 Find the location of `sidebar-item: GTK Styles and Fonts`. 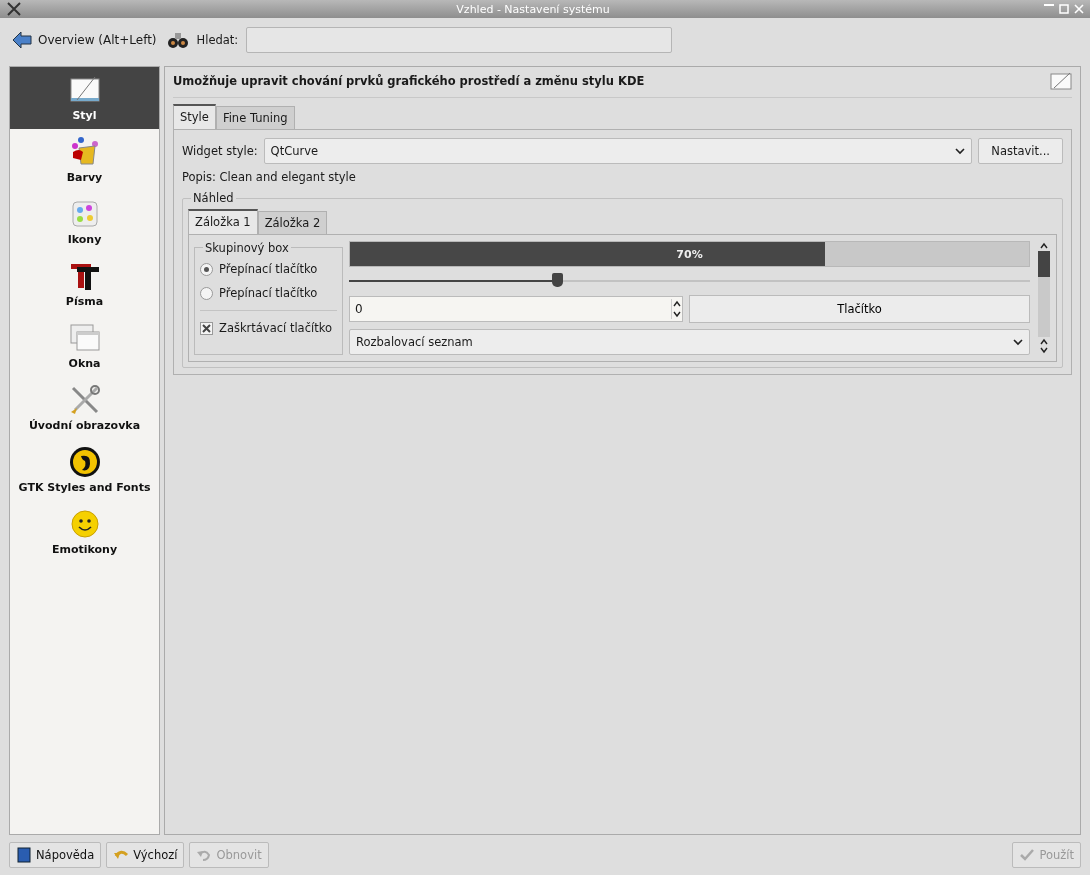

sidebar-item: GTK Styles and Fonts is located at coordinates (84, 470).